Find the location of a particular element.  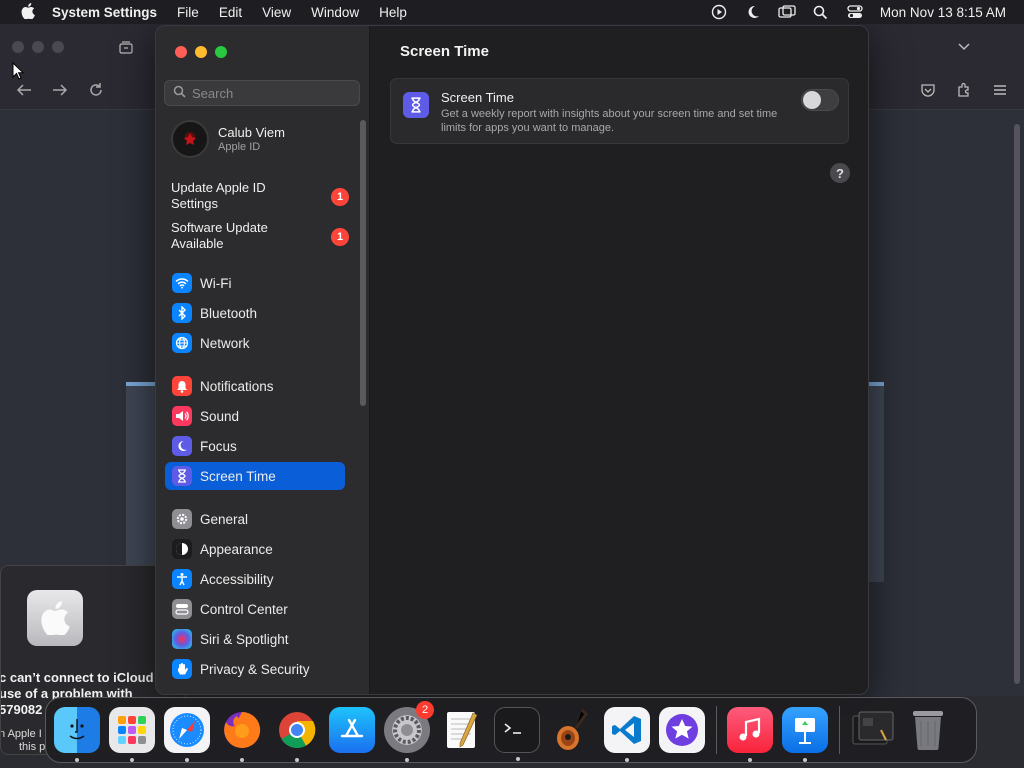

sidebar-item-label: Siri & Spotlight is located at coordinates (244, 639).